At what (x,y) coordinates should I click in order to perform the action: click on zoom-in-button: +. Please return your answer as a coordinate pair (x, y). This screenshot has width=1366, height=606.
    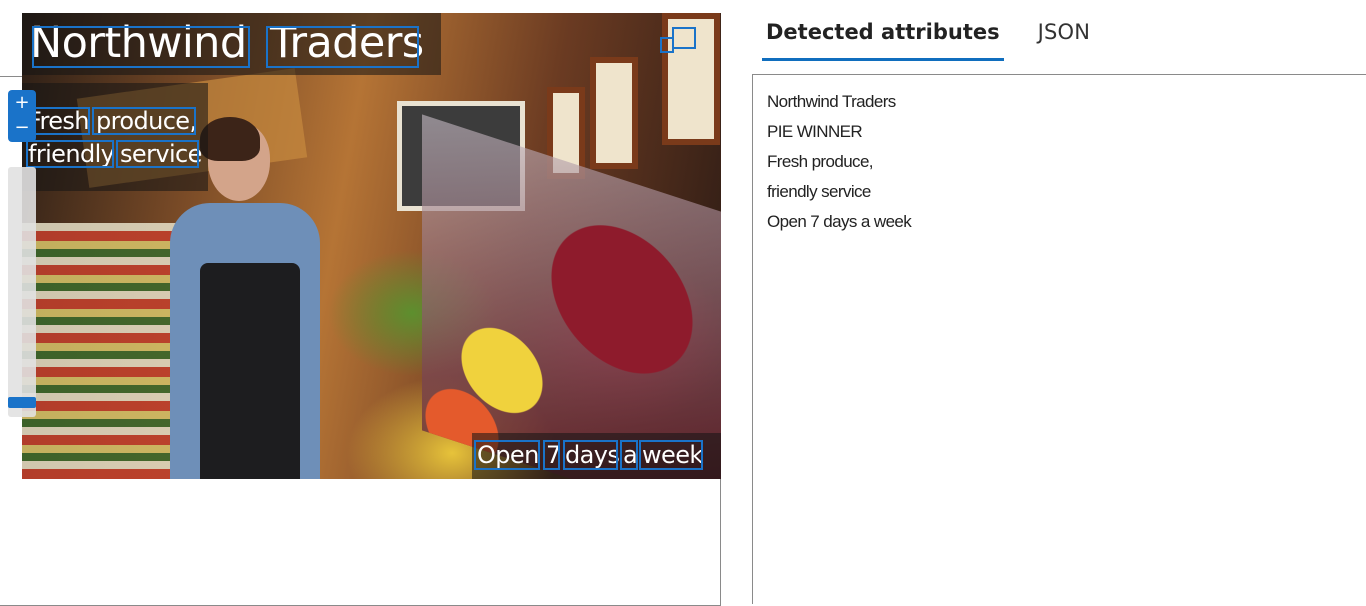
    Looking at the image, I should click on (22, 103).